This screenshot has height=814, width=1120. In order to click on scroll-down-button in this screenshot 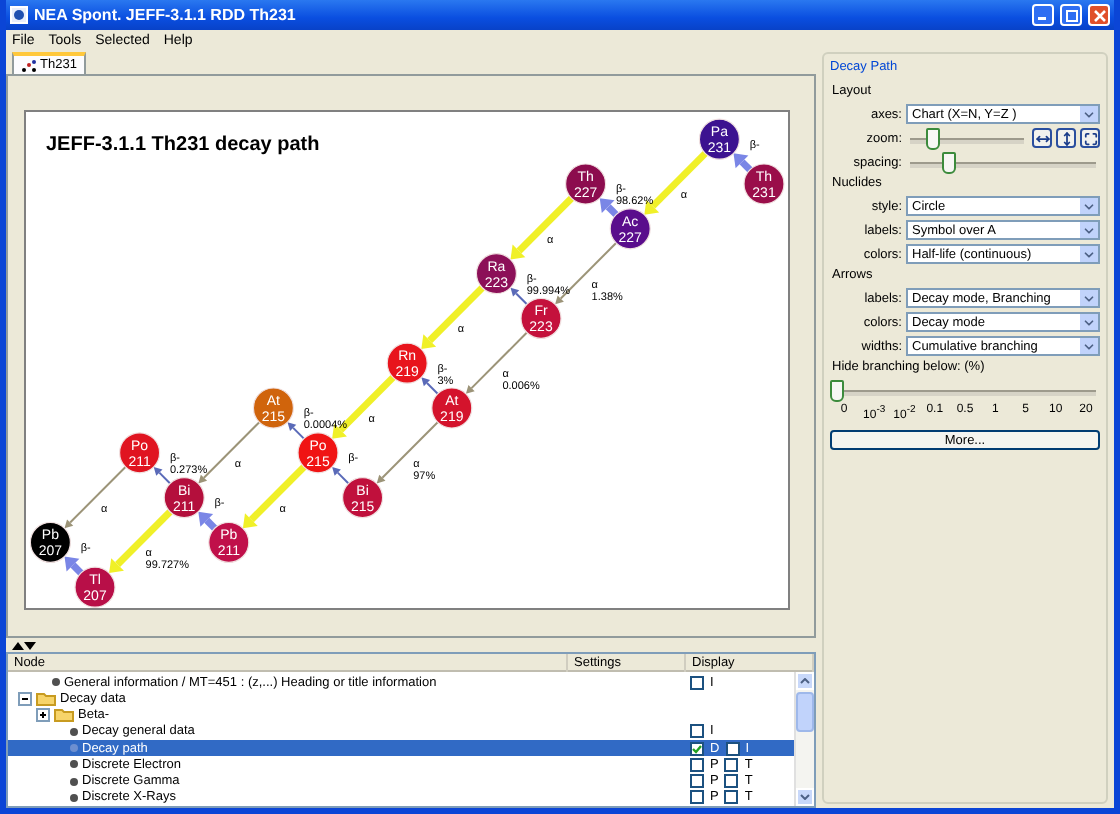, I will do `click(805, 797)`.